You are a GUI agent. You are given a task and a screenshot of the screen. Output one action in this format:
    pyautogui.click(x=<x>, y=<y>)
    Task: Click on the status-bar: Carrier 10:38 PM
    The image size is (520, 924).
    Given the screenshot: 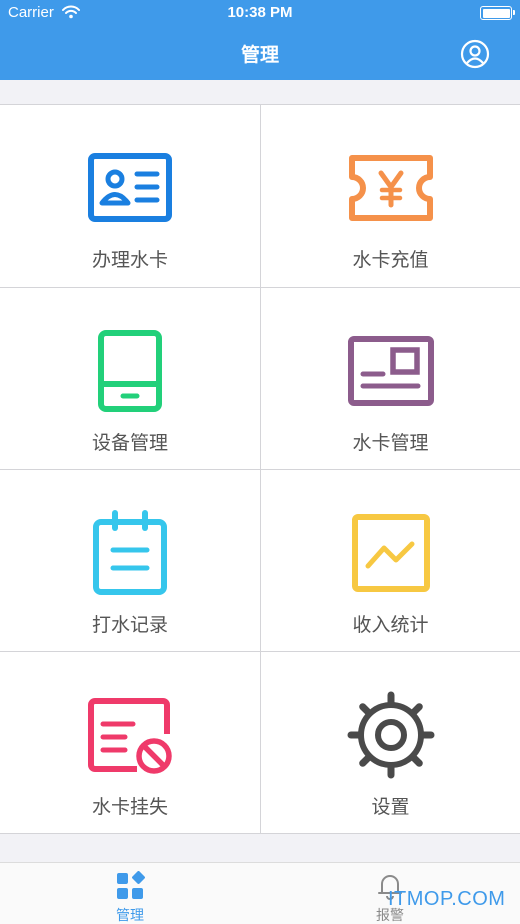 What is the action you would take?
    pyautogui.click(x=260, y=13)
    